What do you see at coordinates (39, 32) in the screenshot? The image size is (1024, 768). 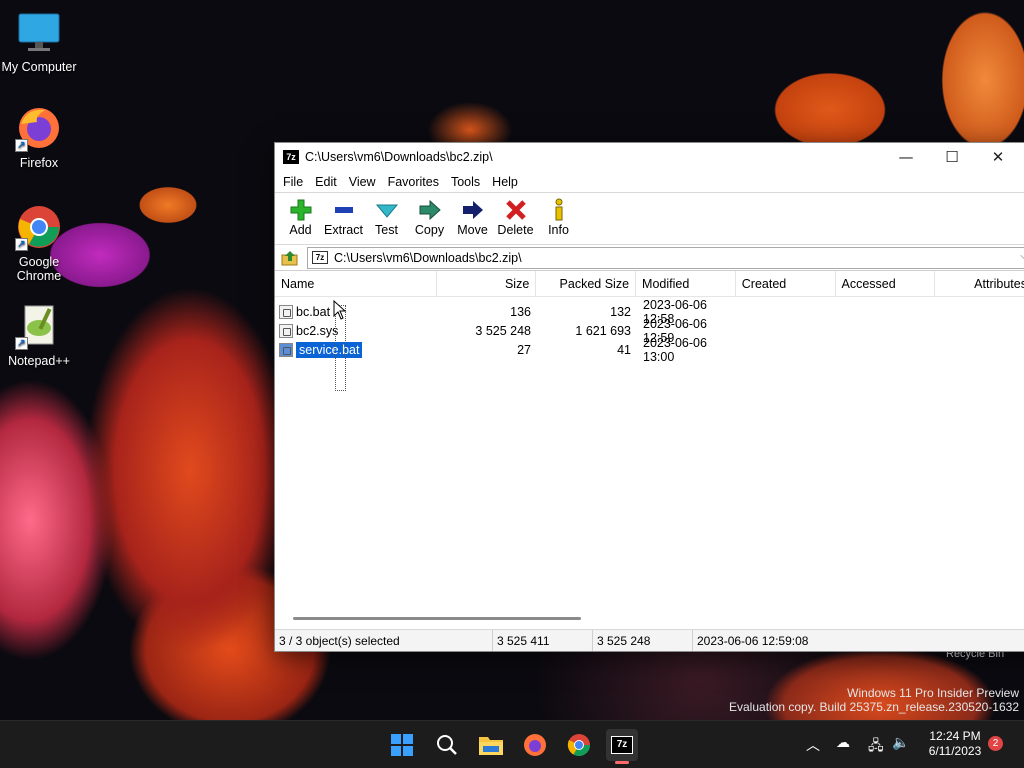 I see `monitor-icon` at bounding box center [39, 32].